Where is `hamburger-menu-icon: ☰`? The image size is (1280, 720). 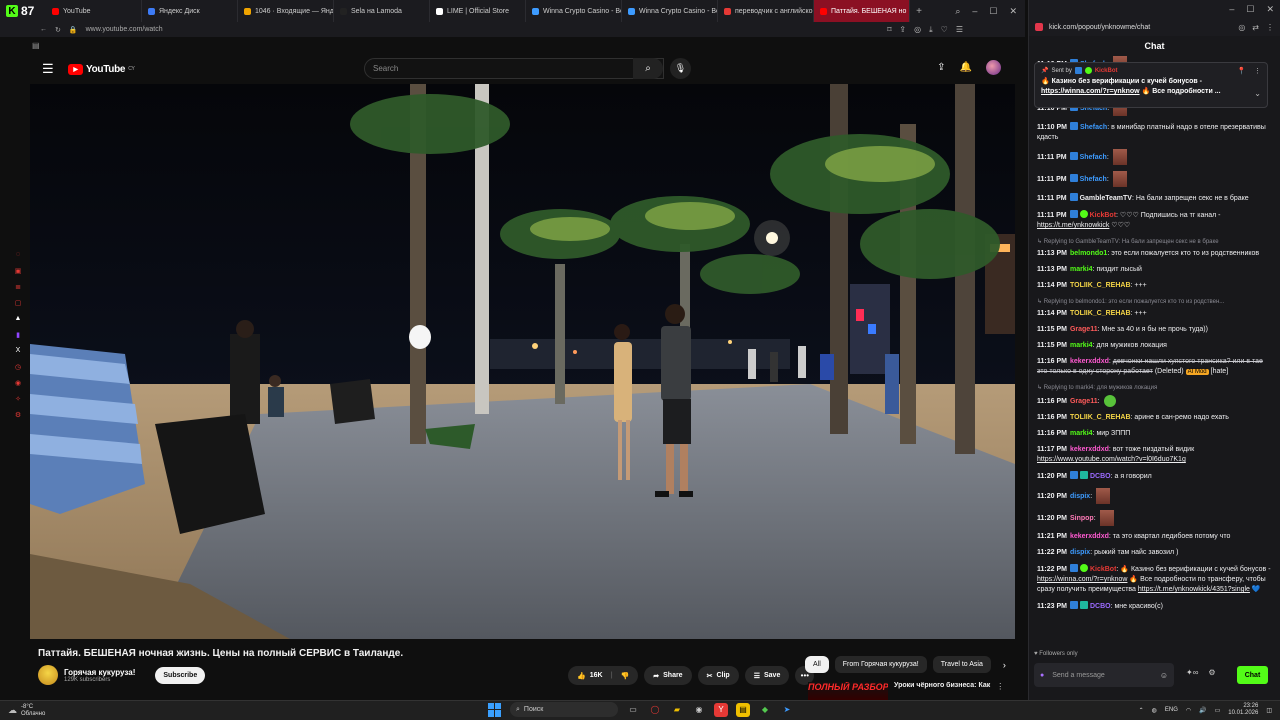
hamburger-menu-icon: ☰ is located at coordinates (49, 69).